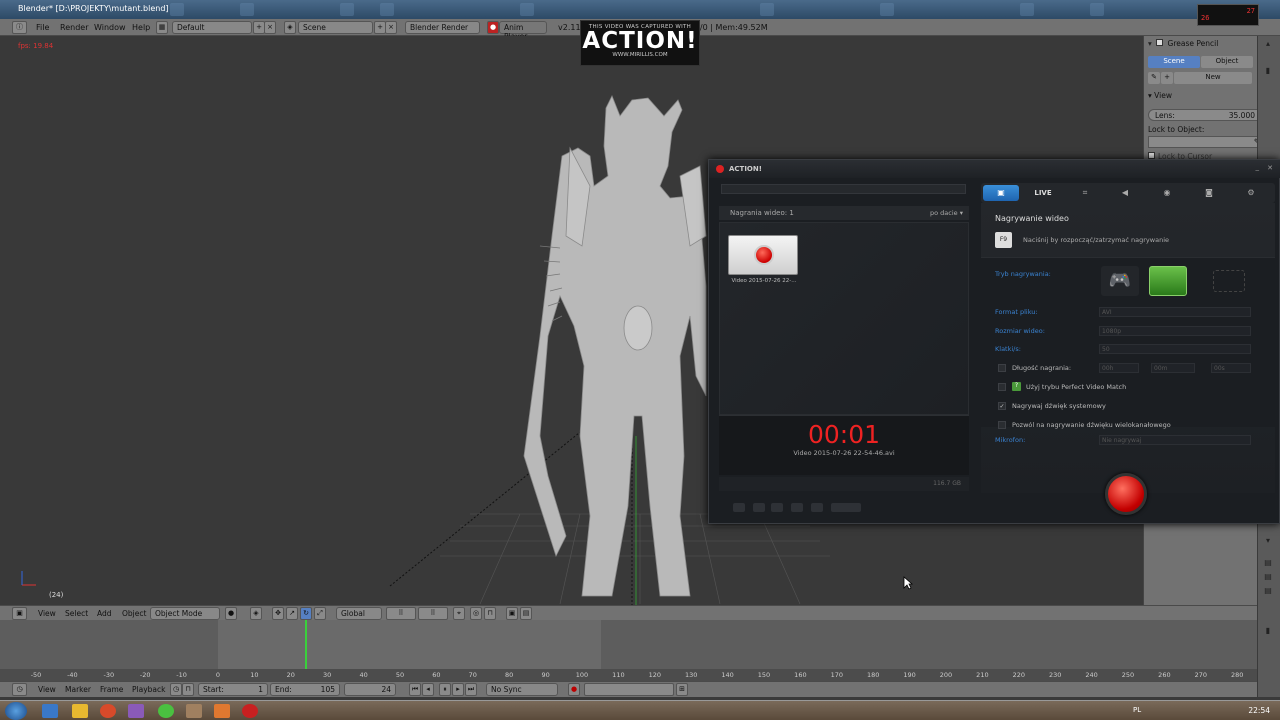  Describe the element at coordinates (19, 613) in the screenshot. I see `editor-type-icon: ▣` at that location.